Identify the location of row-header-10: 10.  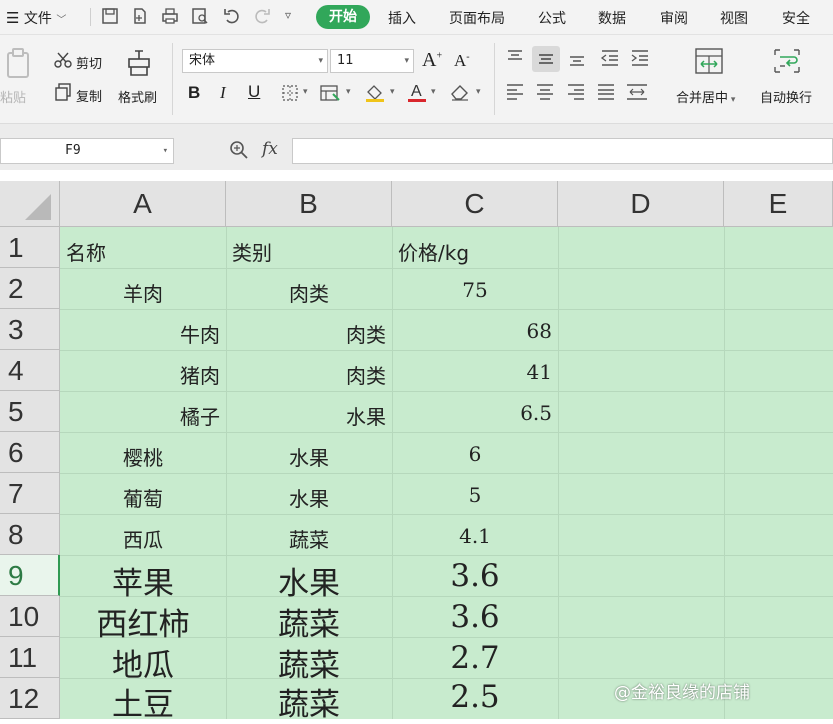
(30, 616).